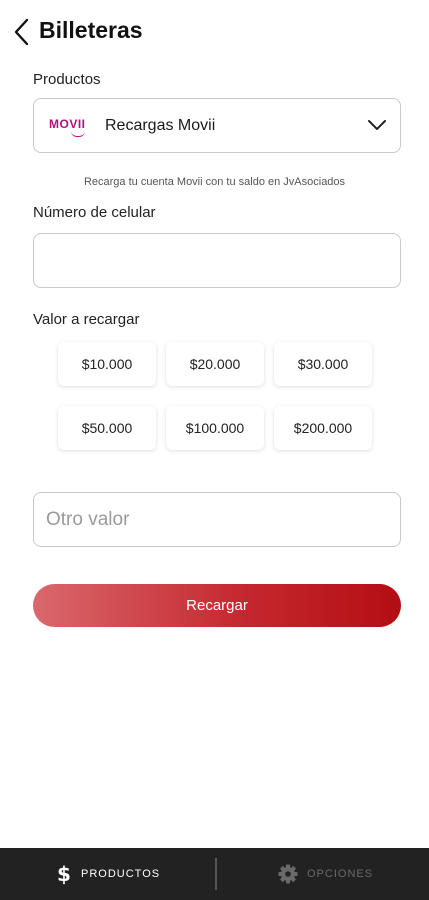 The height and width of the screenshot is (900, 429). What do you see at coordinates (22, 32) in the screenshot?
I see `chevron-left-icon` at bounding box center [22, 32].